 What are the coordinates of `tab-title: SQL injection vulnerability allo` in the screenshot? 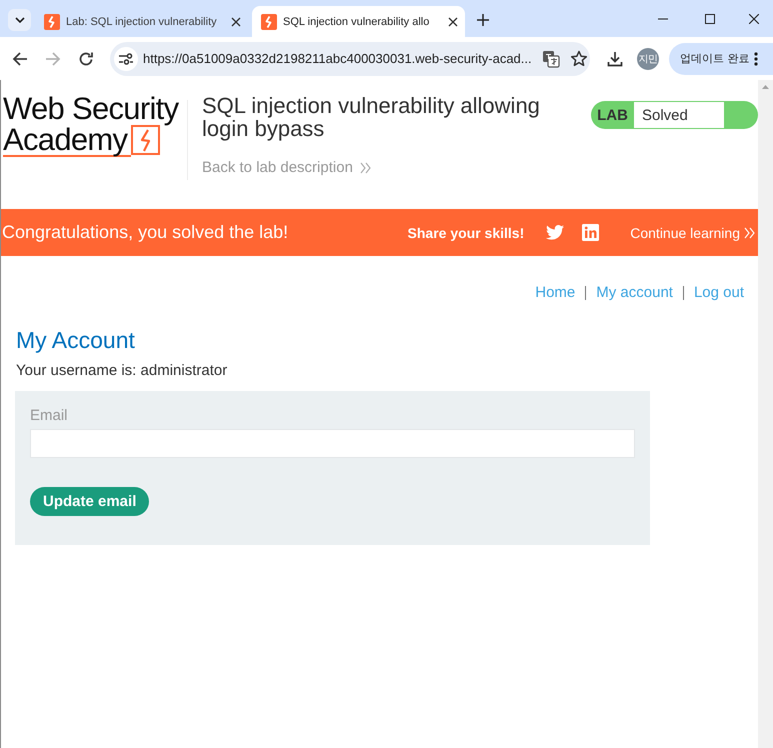 It's located at (356, 22).